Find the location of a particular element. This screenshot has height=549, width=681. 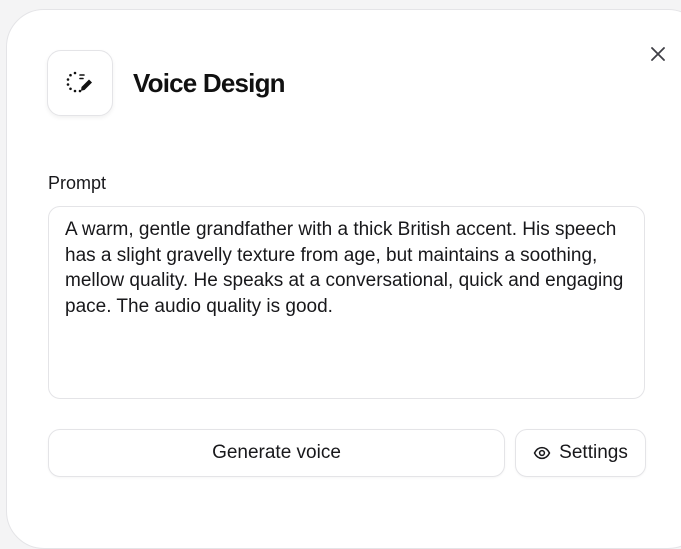

eye-icon is located at coordinates (542, 453).